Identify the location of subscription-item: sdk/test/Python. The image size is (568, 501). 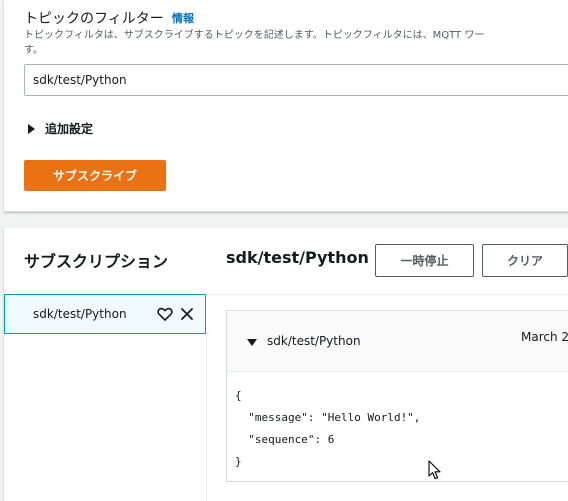
(105, 314).